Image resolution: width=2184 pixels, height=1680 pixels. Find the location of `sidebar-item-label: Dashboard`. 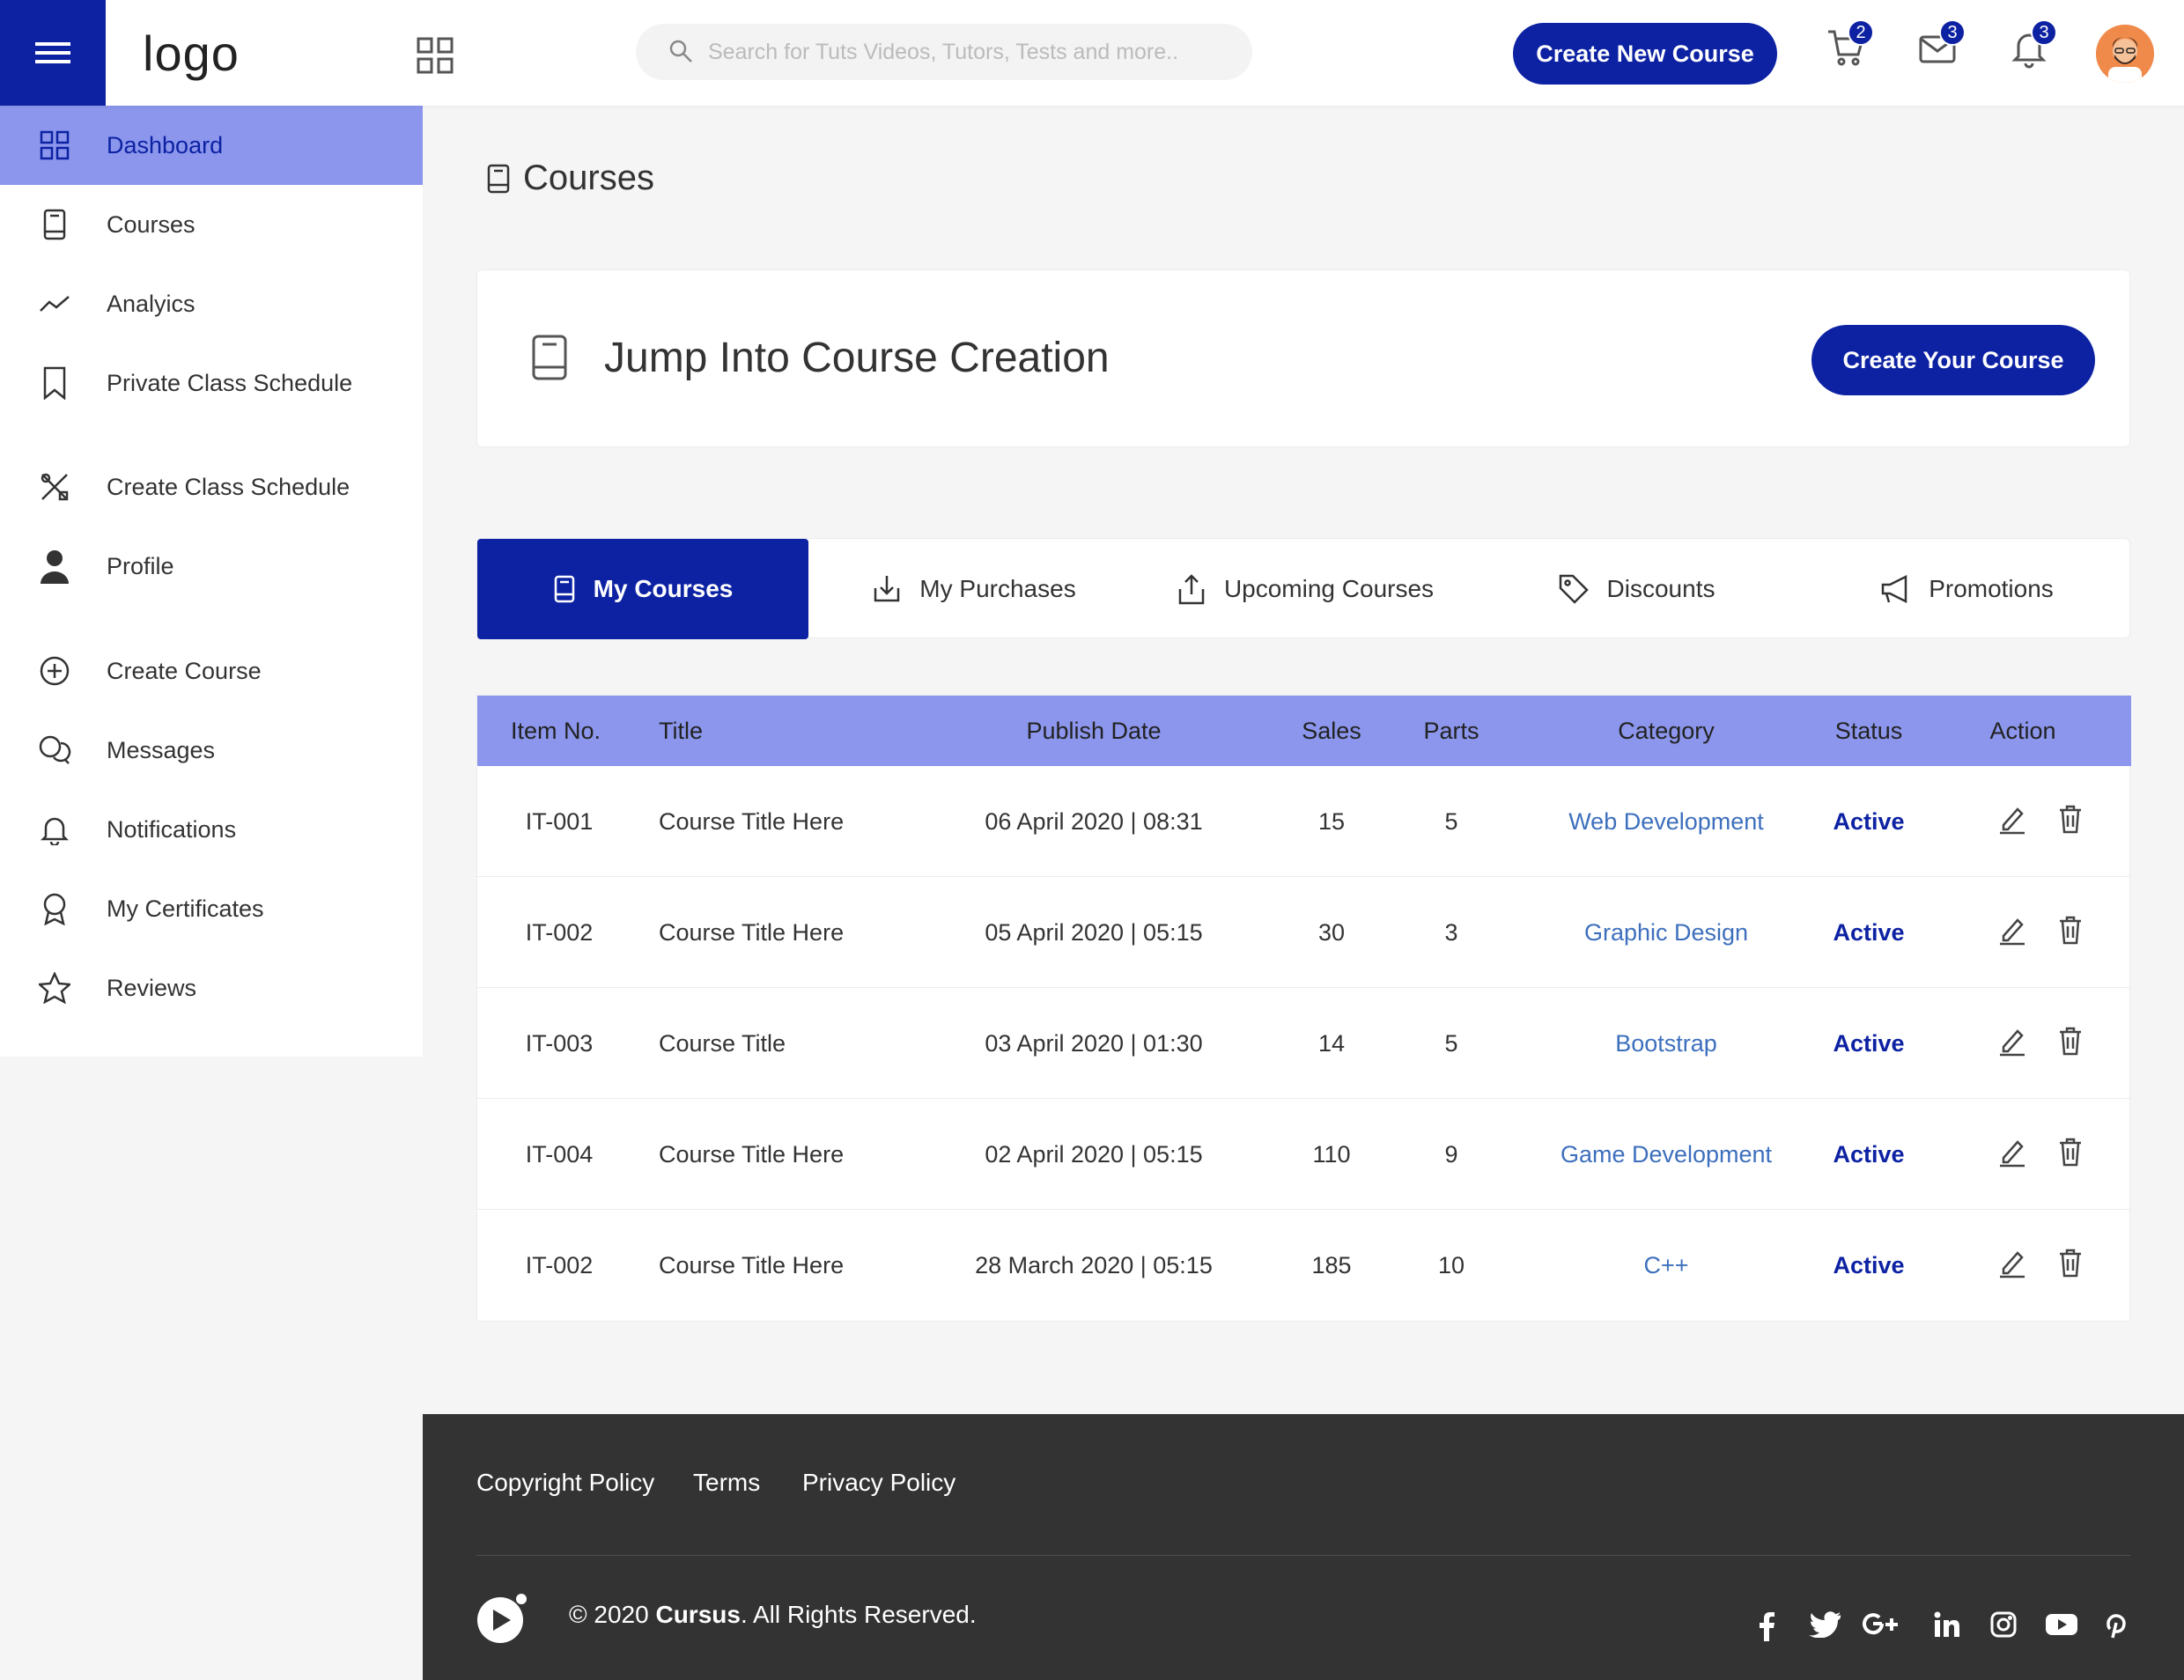

sidebar-item-label: Dashboard is located at coordinates (165, 144).